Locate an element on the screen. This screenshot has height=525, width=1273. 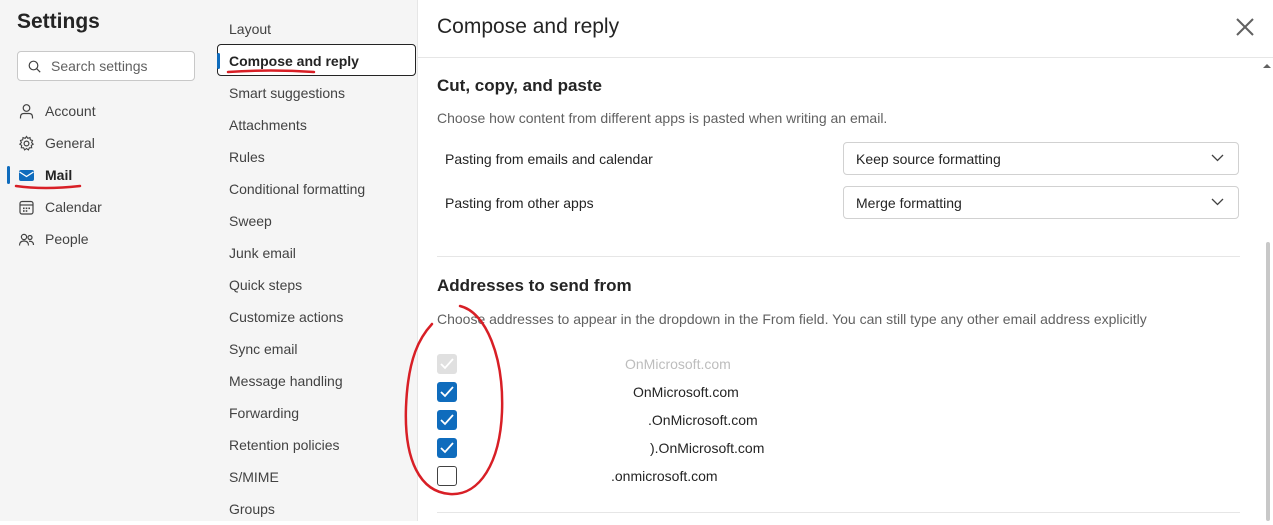
subnav-item: Sweep is located at coordinates (316, 221).